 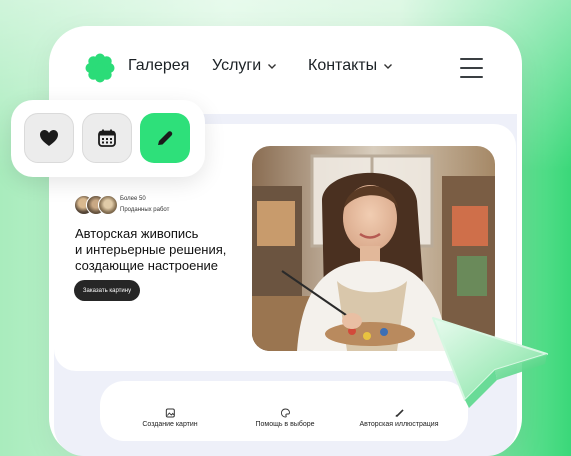 I want to click on service-item: Авторская иллюстрация, so click(x=399, y=418).